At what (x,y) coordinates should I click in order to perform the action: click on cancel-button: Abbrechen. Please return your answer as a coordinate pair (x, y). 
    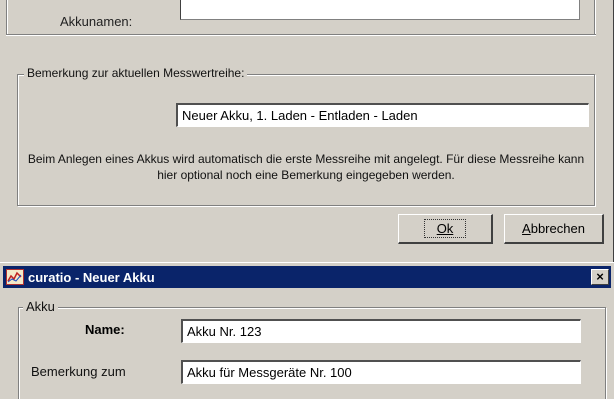
    Looking at the image, I should click on (554, 229).